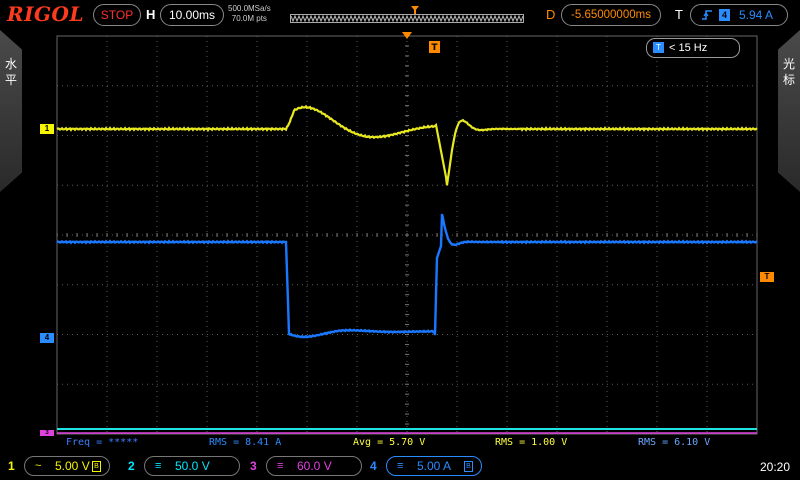  I want to click on timebase-value: 10.00ms, so click(192, 15).